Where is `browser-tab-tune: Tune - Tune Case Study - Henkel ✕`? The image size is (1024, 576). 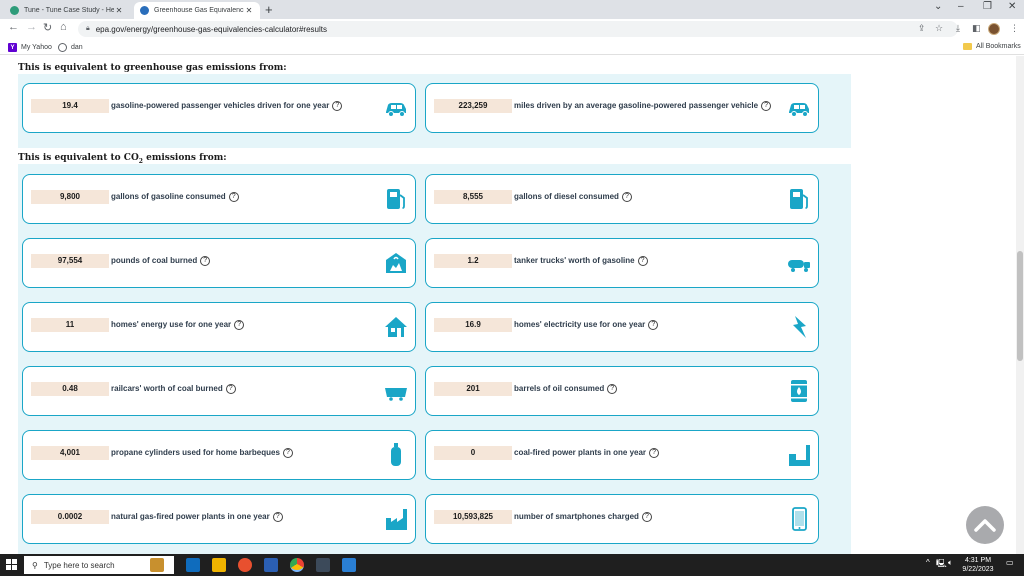
browser-tab-tune: Tune - Tune Case Study - Henkel ✕ is located at coordinates (67, 10).